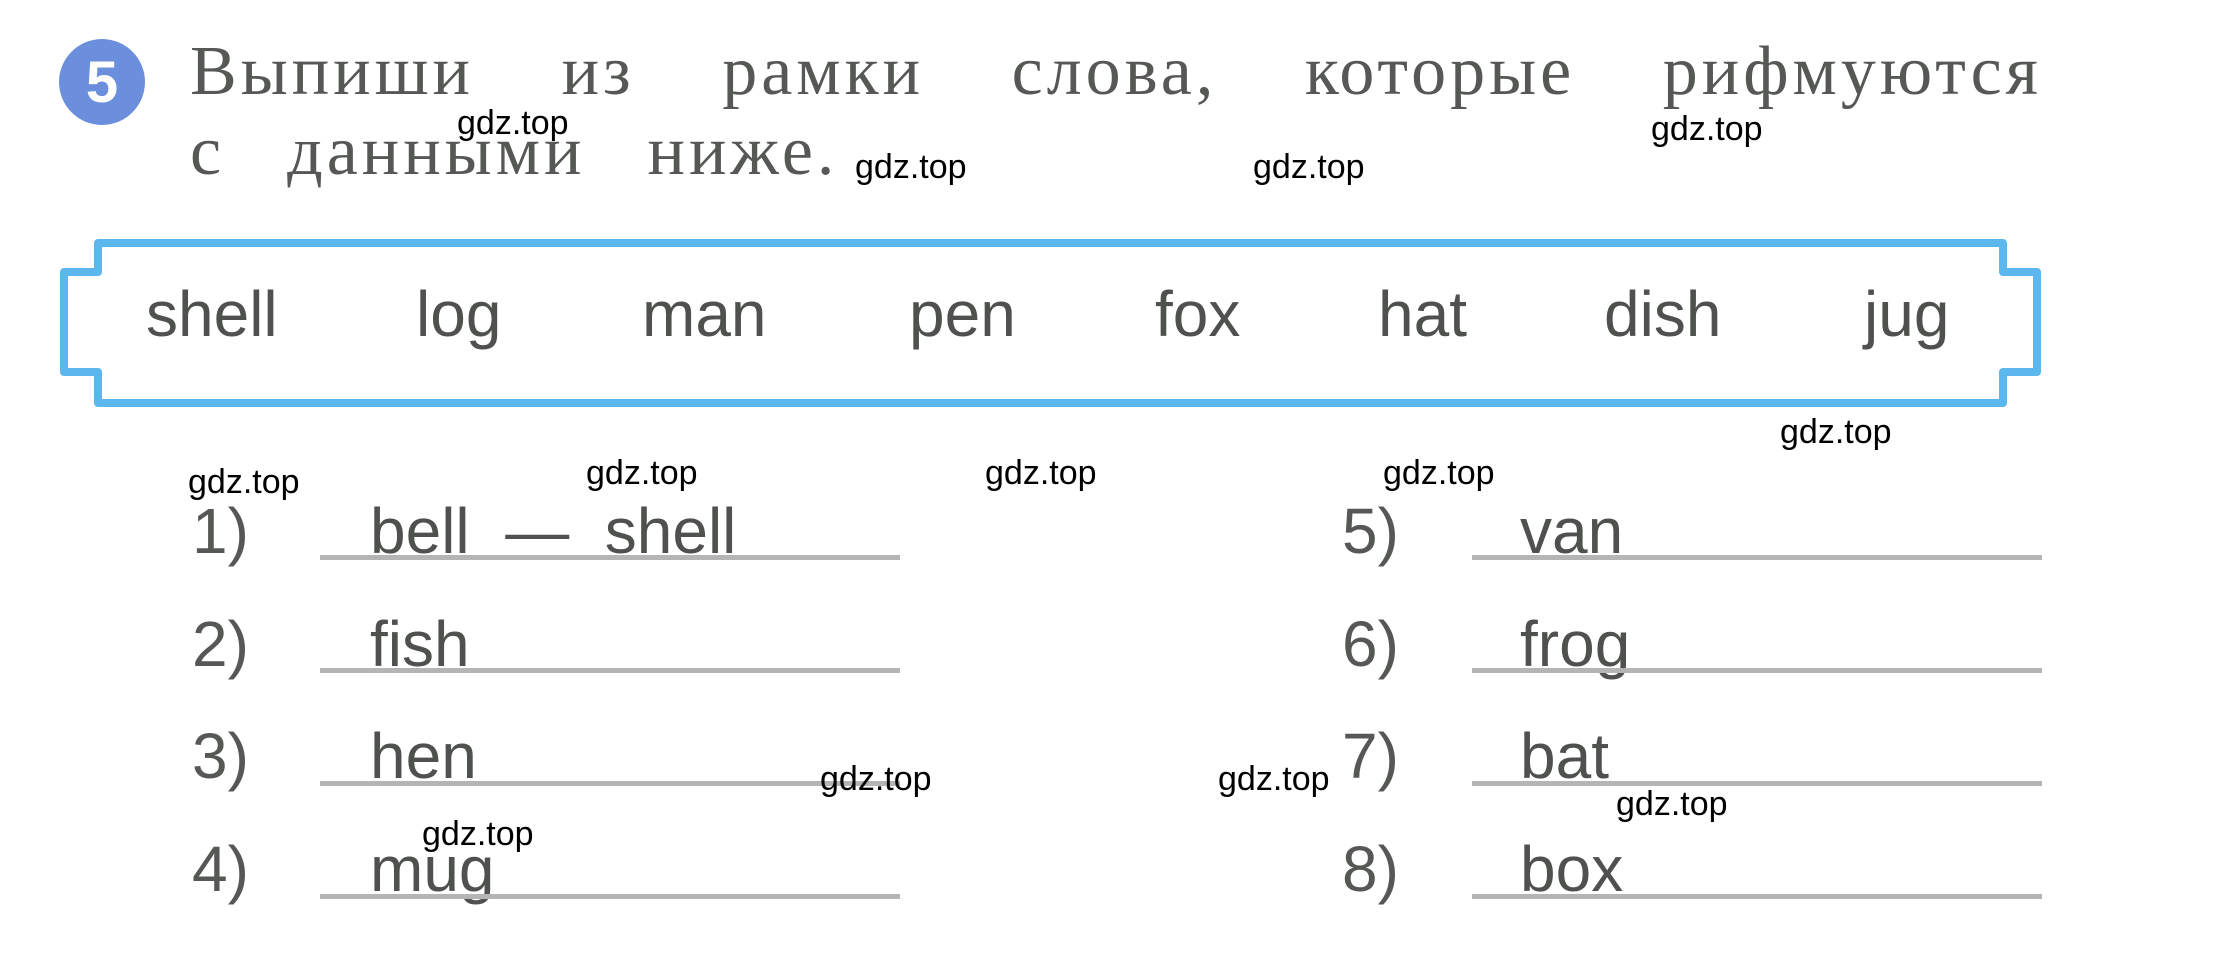 The width and height of the screenshot is (2218, 964). What do you see at coordinates (1198, 314) in the screenshot?
I see `box-word: fox` at bounding box center [1198, 314].